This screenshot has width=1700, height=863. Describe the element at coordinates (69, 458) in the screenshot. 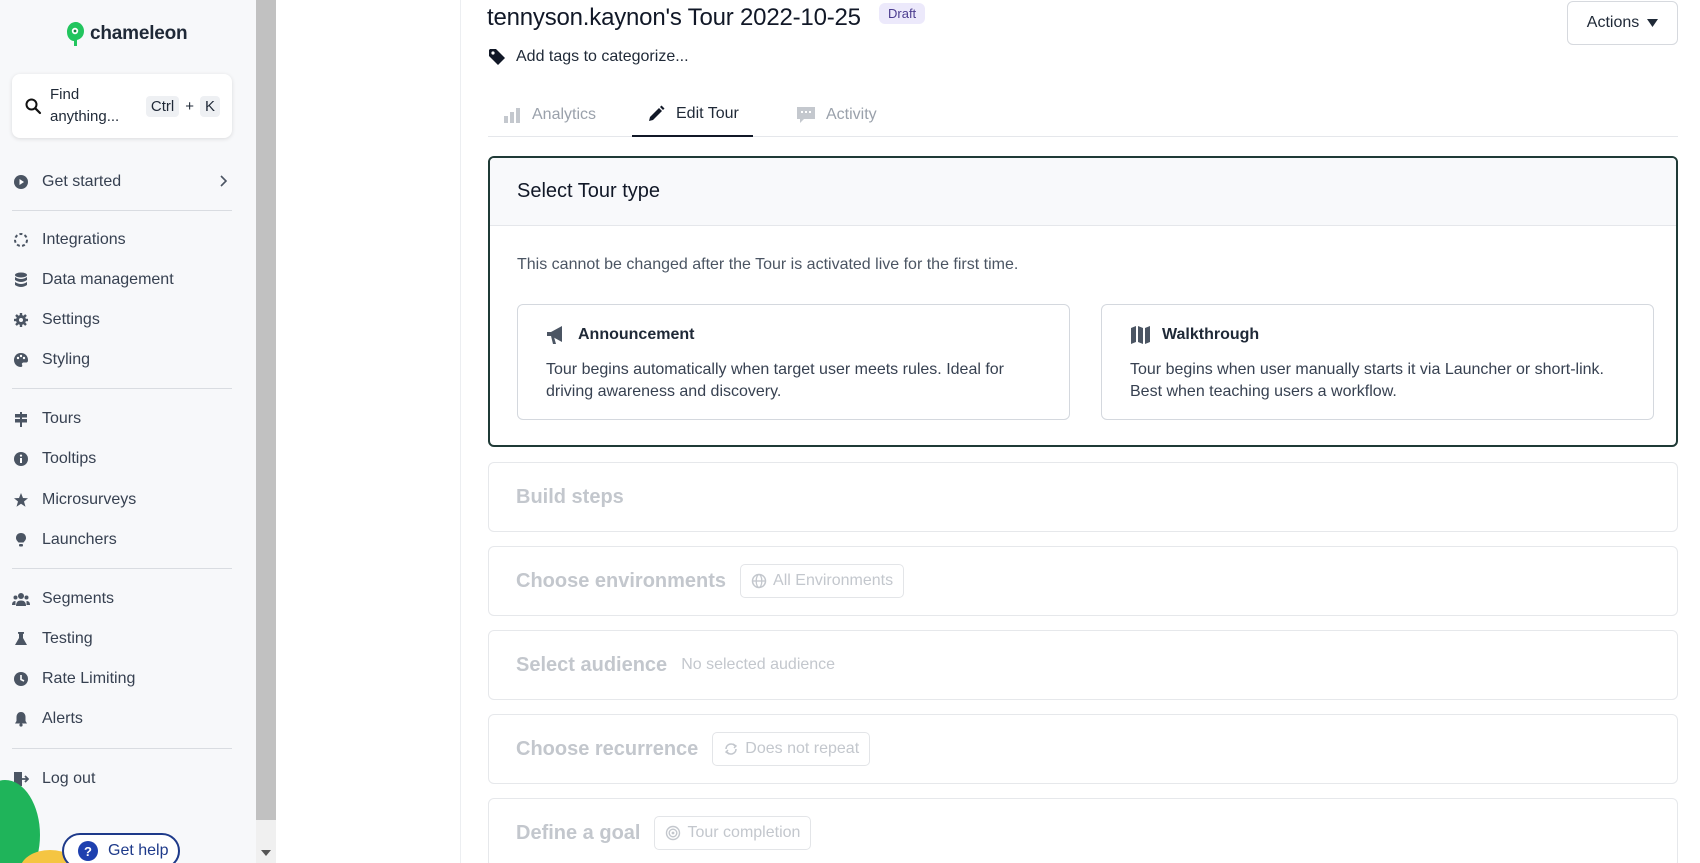

I see `sidebar-item-label: Tooltips` at that location.